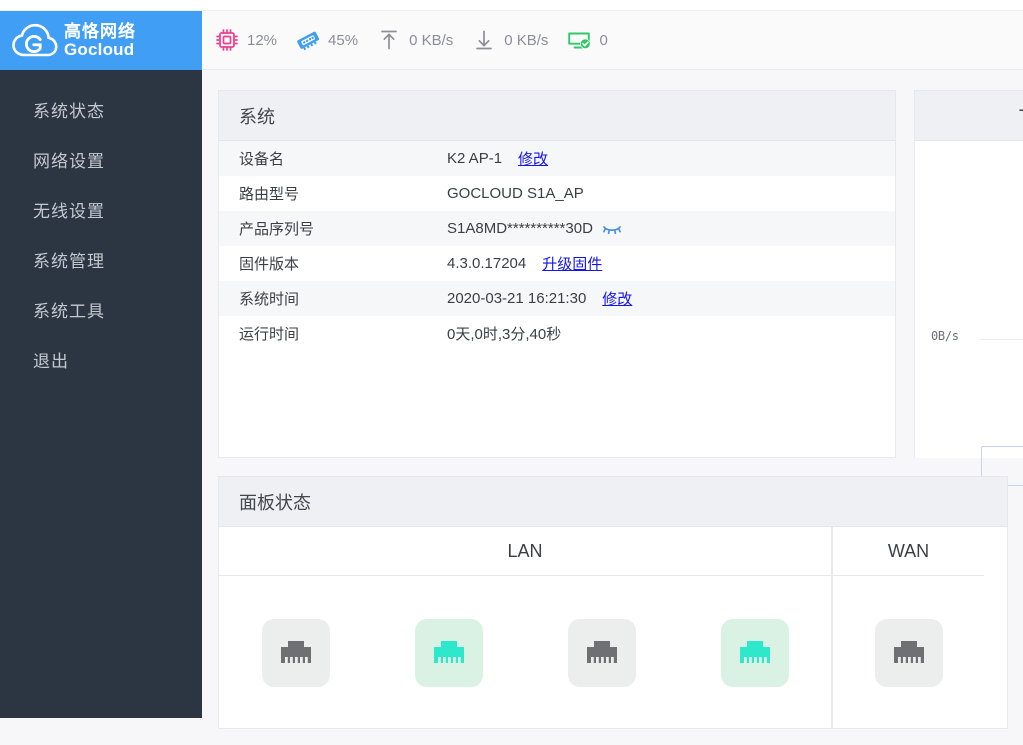 The width and height of the screenshot is (1023, 745). I want to click on sidebar-item-network-settings: 网络设置, so click(101, 159).